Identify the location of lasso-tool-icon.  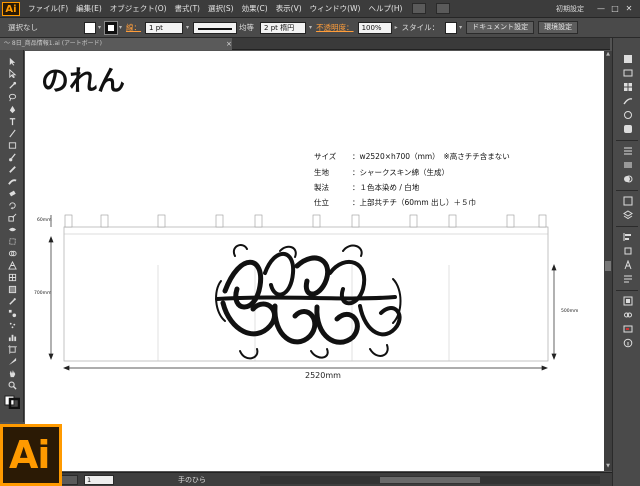
(12, 97).